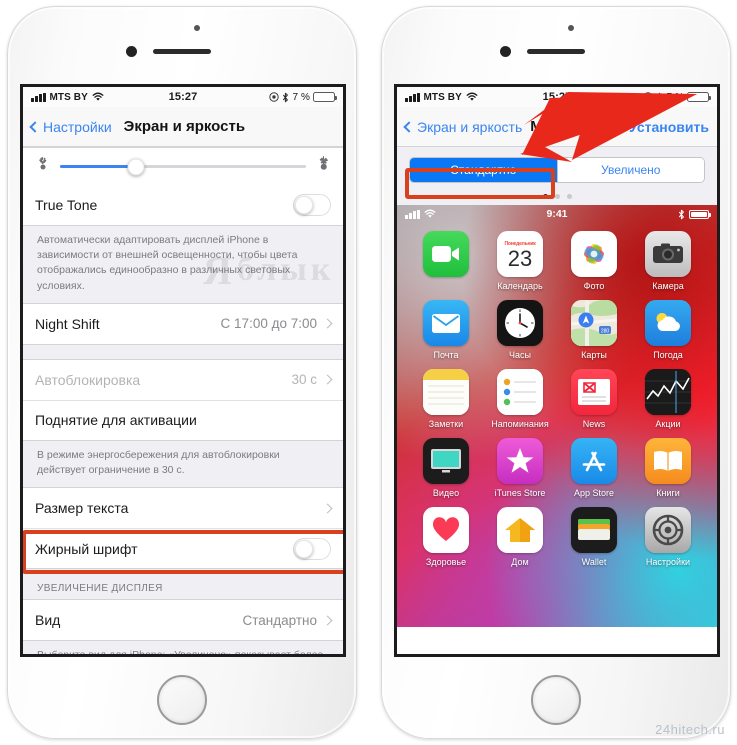 The height and width of the screenshot is (745, 737). I want to click on right-nav-bar: Экран и яркость Масштаб Установить, so click(557, 127).